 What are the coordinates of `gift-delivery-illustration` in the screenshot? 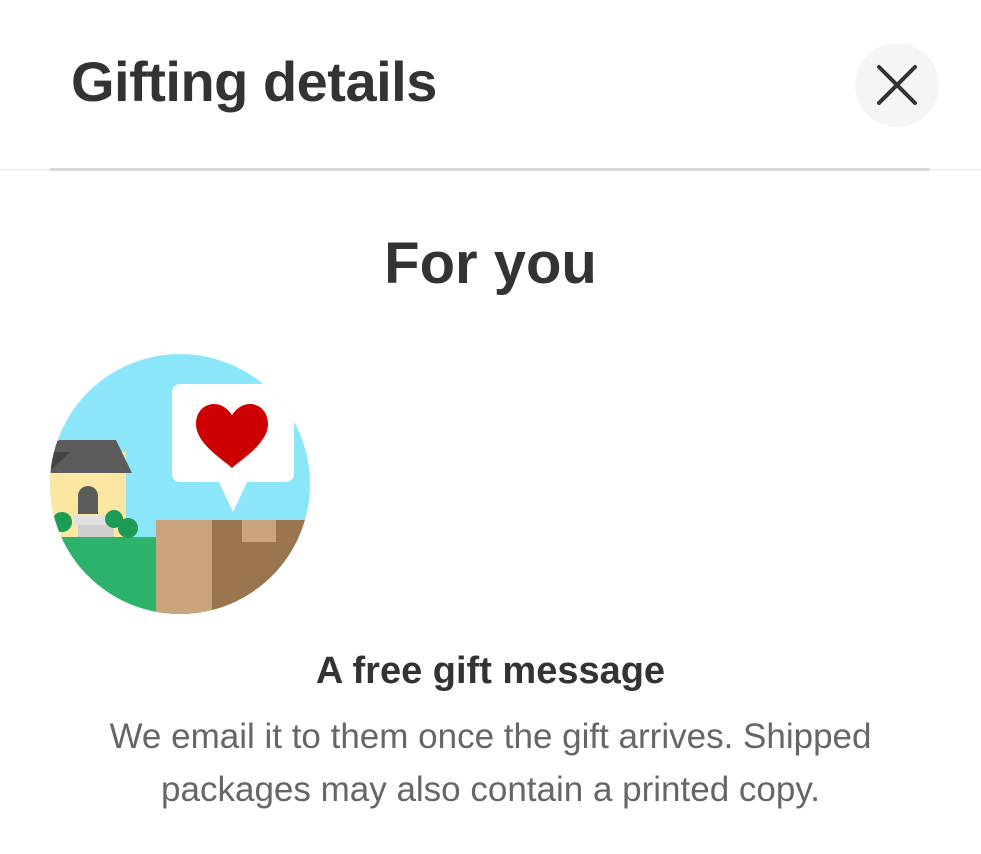 It's located at (180, 484).